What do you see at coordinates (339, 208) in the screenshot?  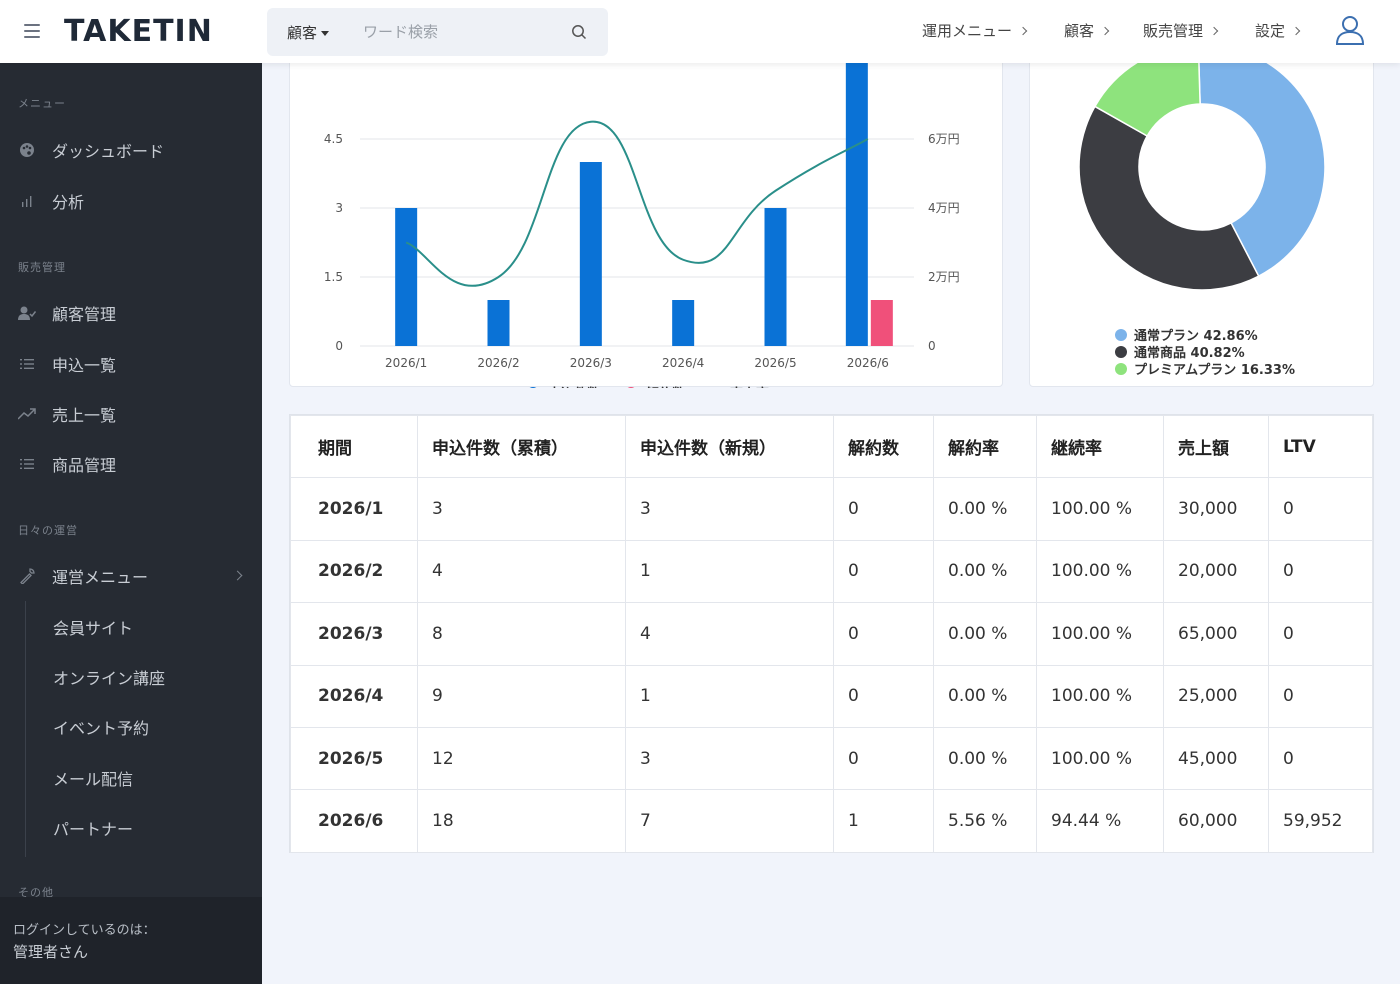 I see `y-left-tick-label: 3` at bounding box center [339, 208].